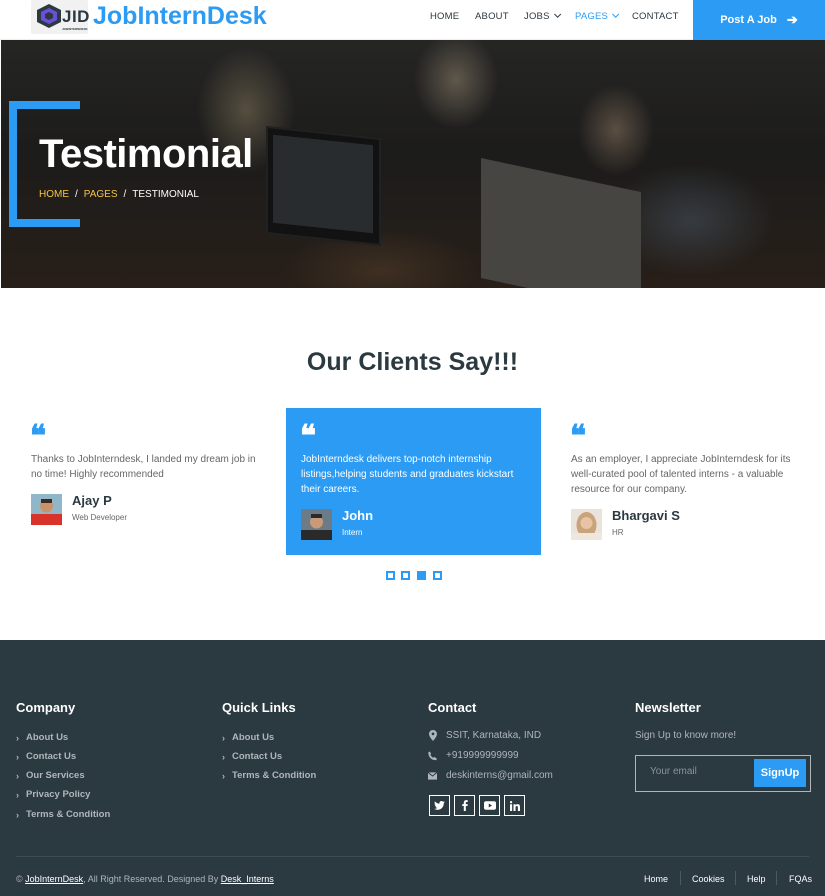 The height and width of the screenshot is (896, 825). What do you see at coordinates (792, 19) in the screenshot?
I see `arrow-right-icon: ➔` at bounding box center [792, 19].